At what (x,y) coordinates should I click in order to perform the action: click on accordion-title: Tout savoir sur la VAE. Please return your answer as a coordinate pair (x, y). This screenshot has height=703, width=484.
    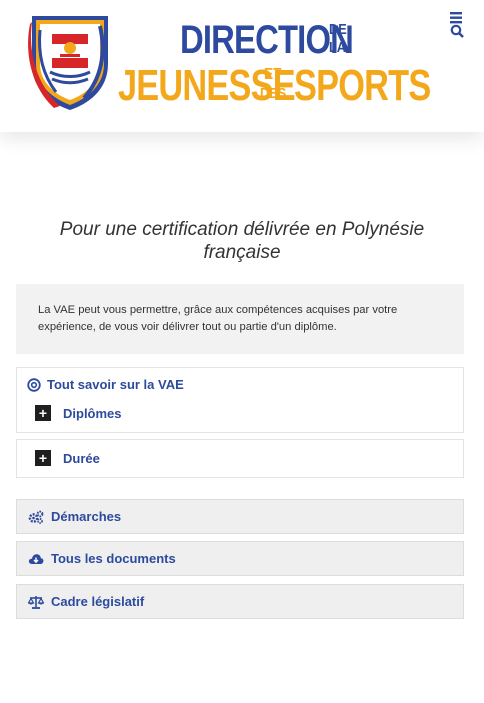
    Looking at the image, I should click on (105, 384).